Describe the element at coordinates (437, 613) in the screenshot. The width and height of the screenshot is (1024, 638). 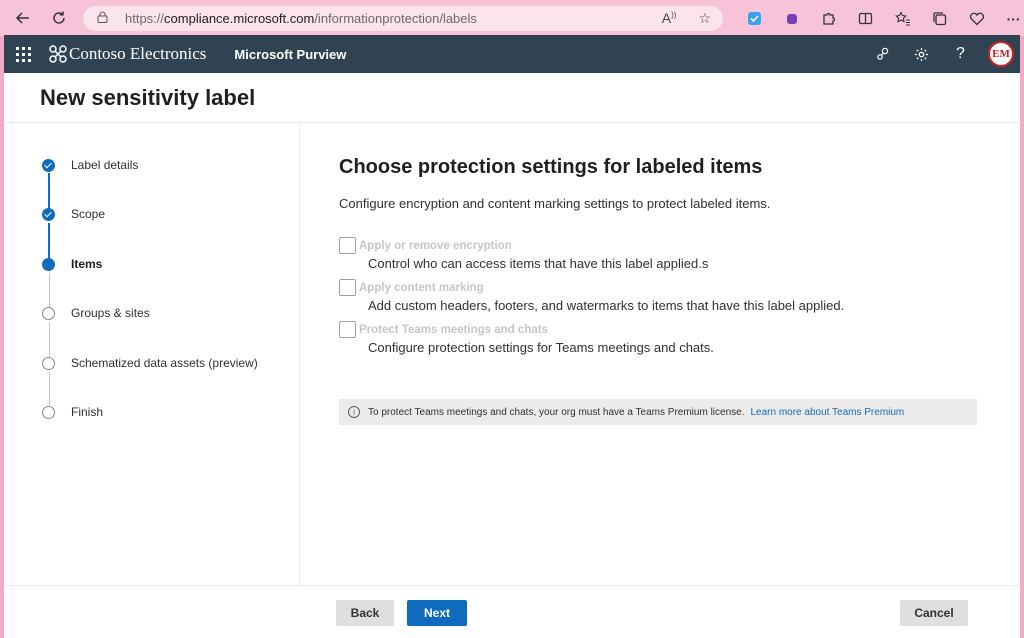
I see `next-button: Next` at that location.